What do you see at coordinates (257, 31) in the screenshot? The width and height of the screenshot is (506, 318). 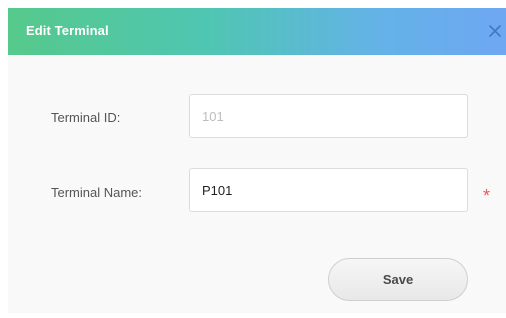 I see `dialog-titlebar: Edit Terminal` at bounding box center [257, 31].